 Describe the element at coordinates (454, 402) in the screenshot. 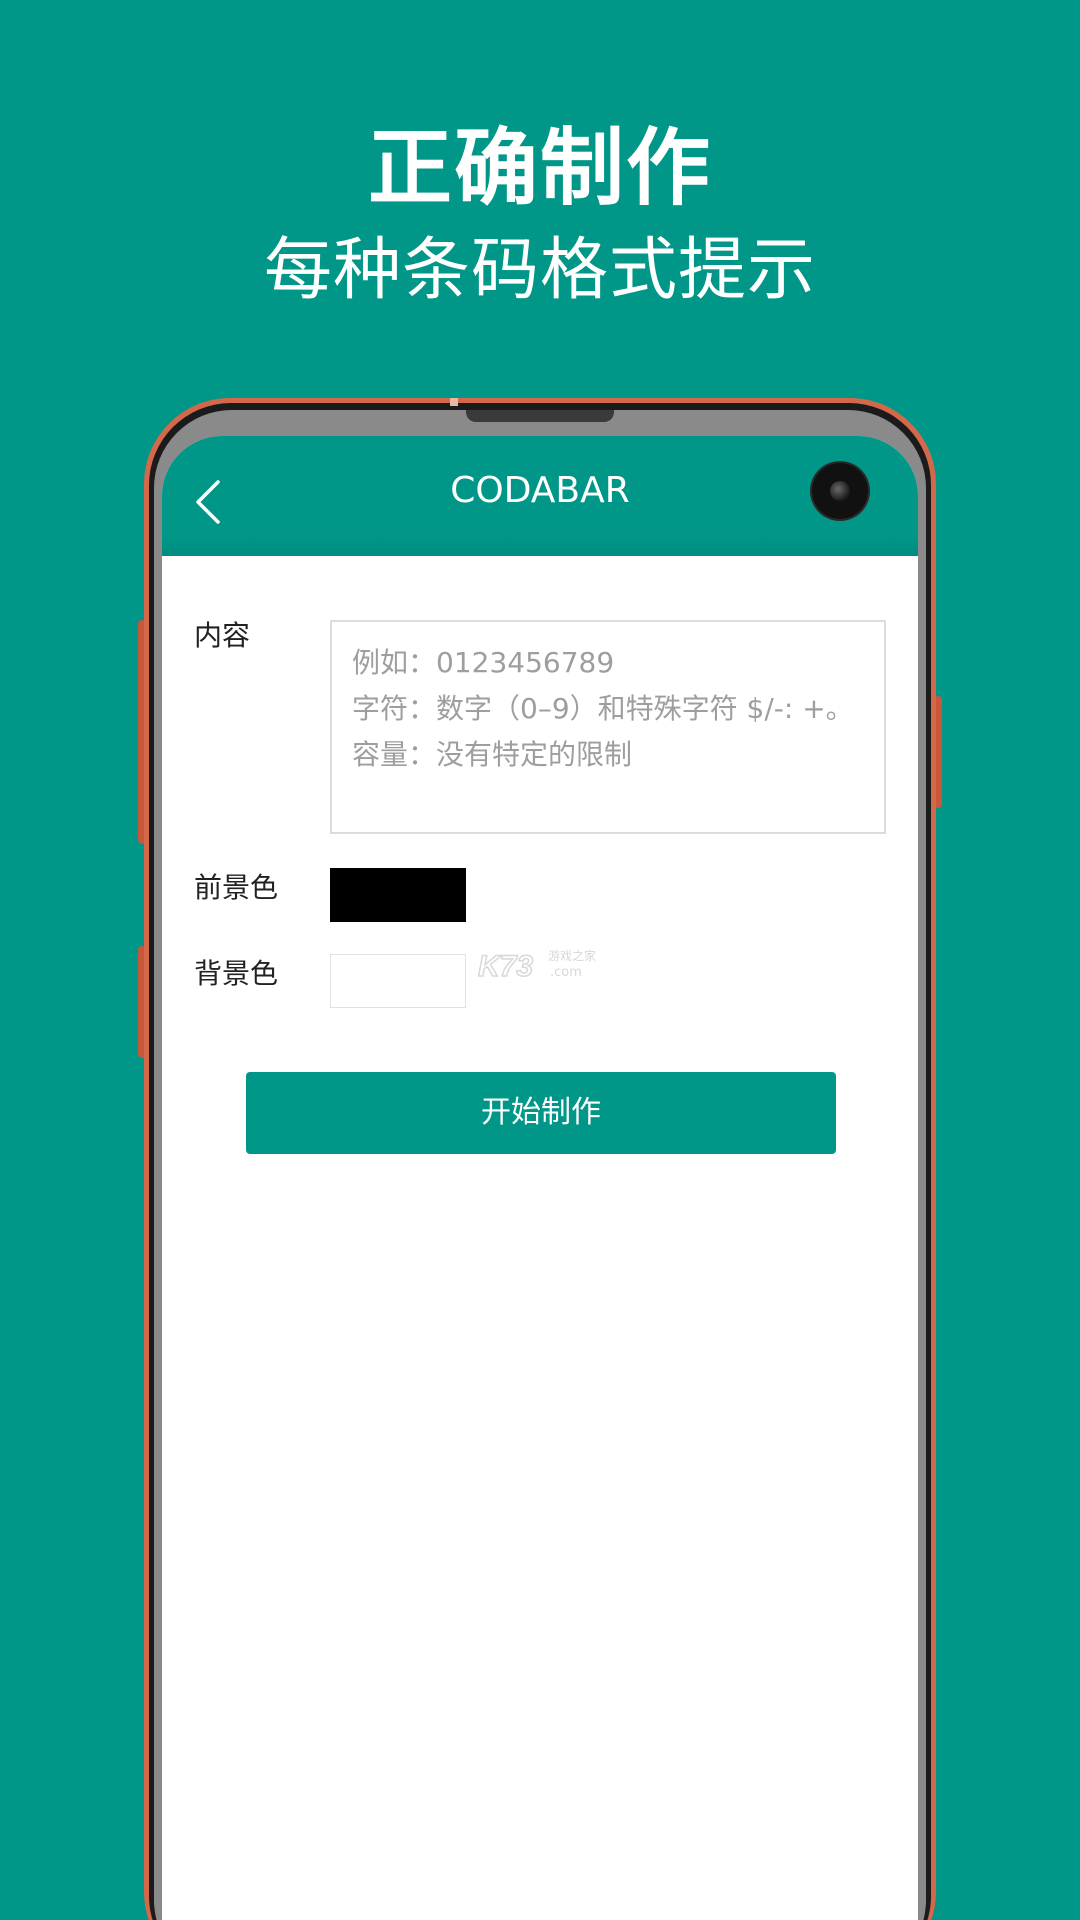

I see `phone-antenna-seam` at that location.